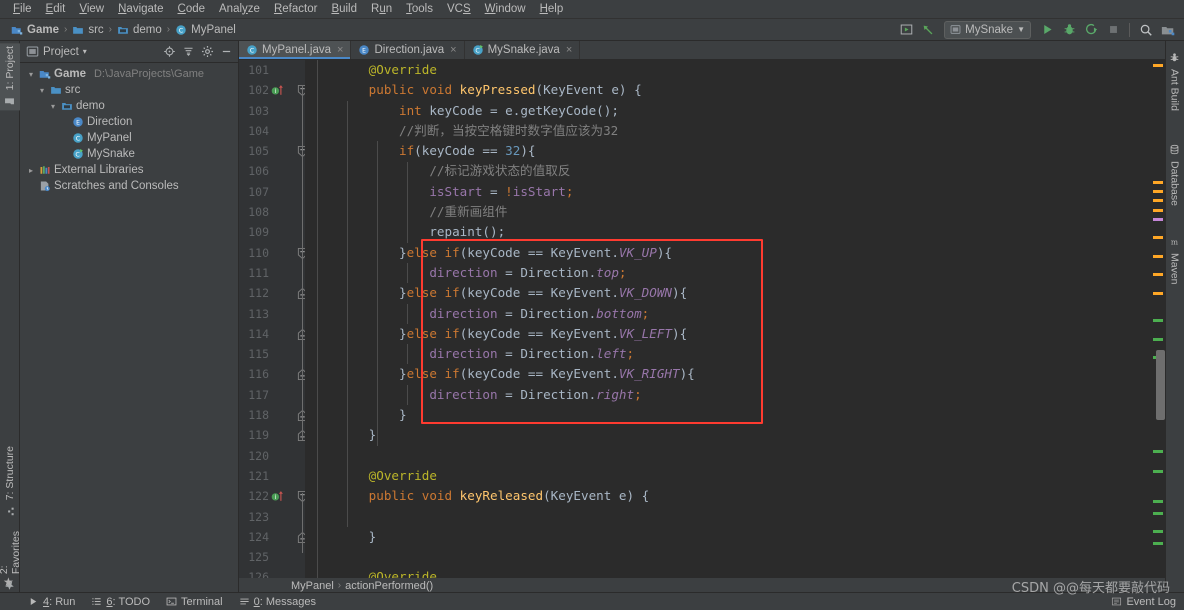 The width and height of the screenshot is (1184, 610). I want to click on gutter-line: 117, so click(272, 395).